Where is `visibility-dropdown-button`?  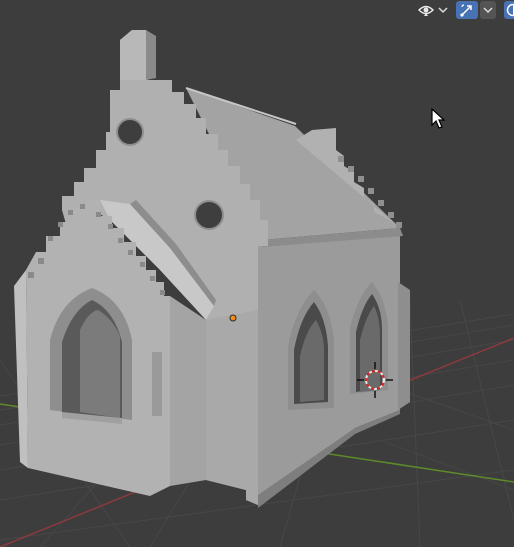
visibility-dropdown-button is located at coordinates (443, 10).